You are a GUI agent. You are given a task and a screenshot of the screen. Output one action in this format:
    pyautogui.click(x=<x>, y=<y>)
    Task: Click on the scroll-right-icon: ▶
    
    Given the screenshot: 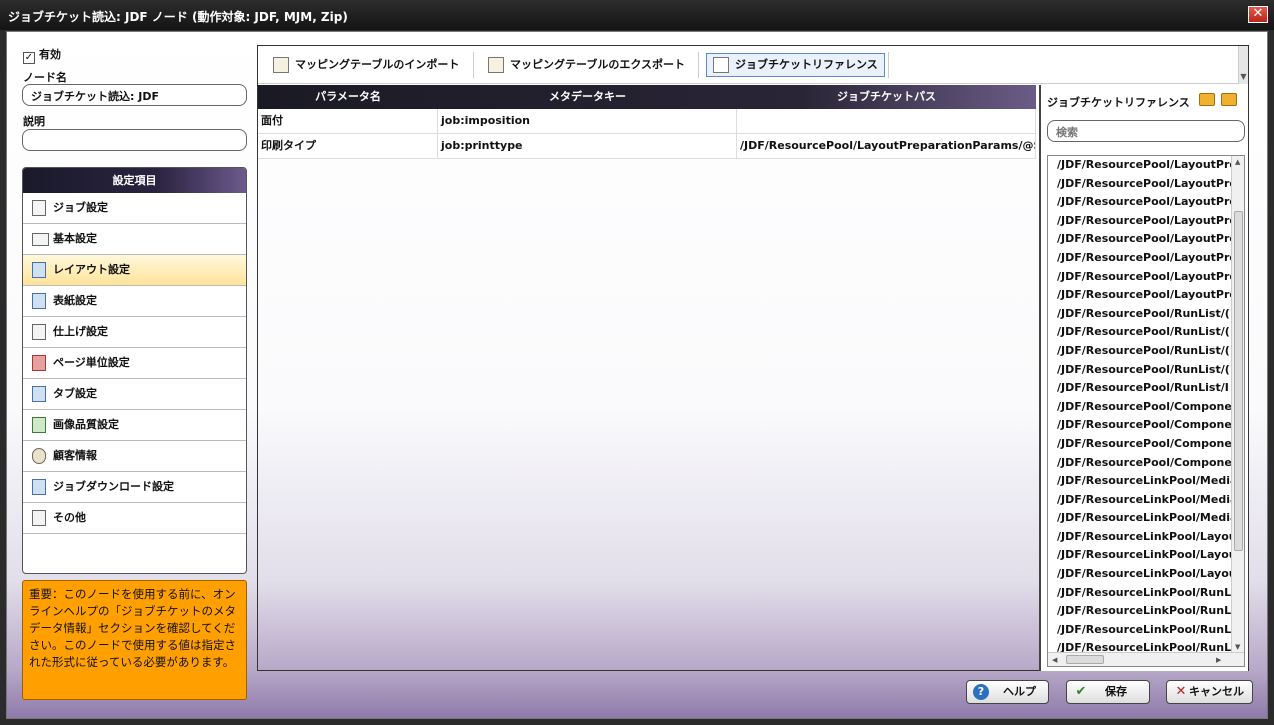 What is the action you would take?
    pyautogui.click(x=1218, y=660)
    